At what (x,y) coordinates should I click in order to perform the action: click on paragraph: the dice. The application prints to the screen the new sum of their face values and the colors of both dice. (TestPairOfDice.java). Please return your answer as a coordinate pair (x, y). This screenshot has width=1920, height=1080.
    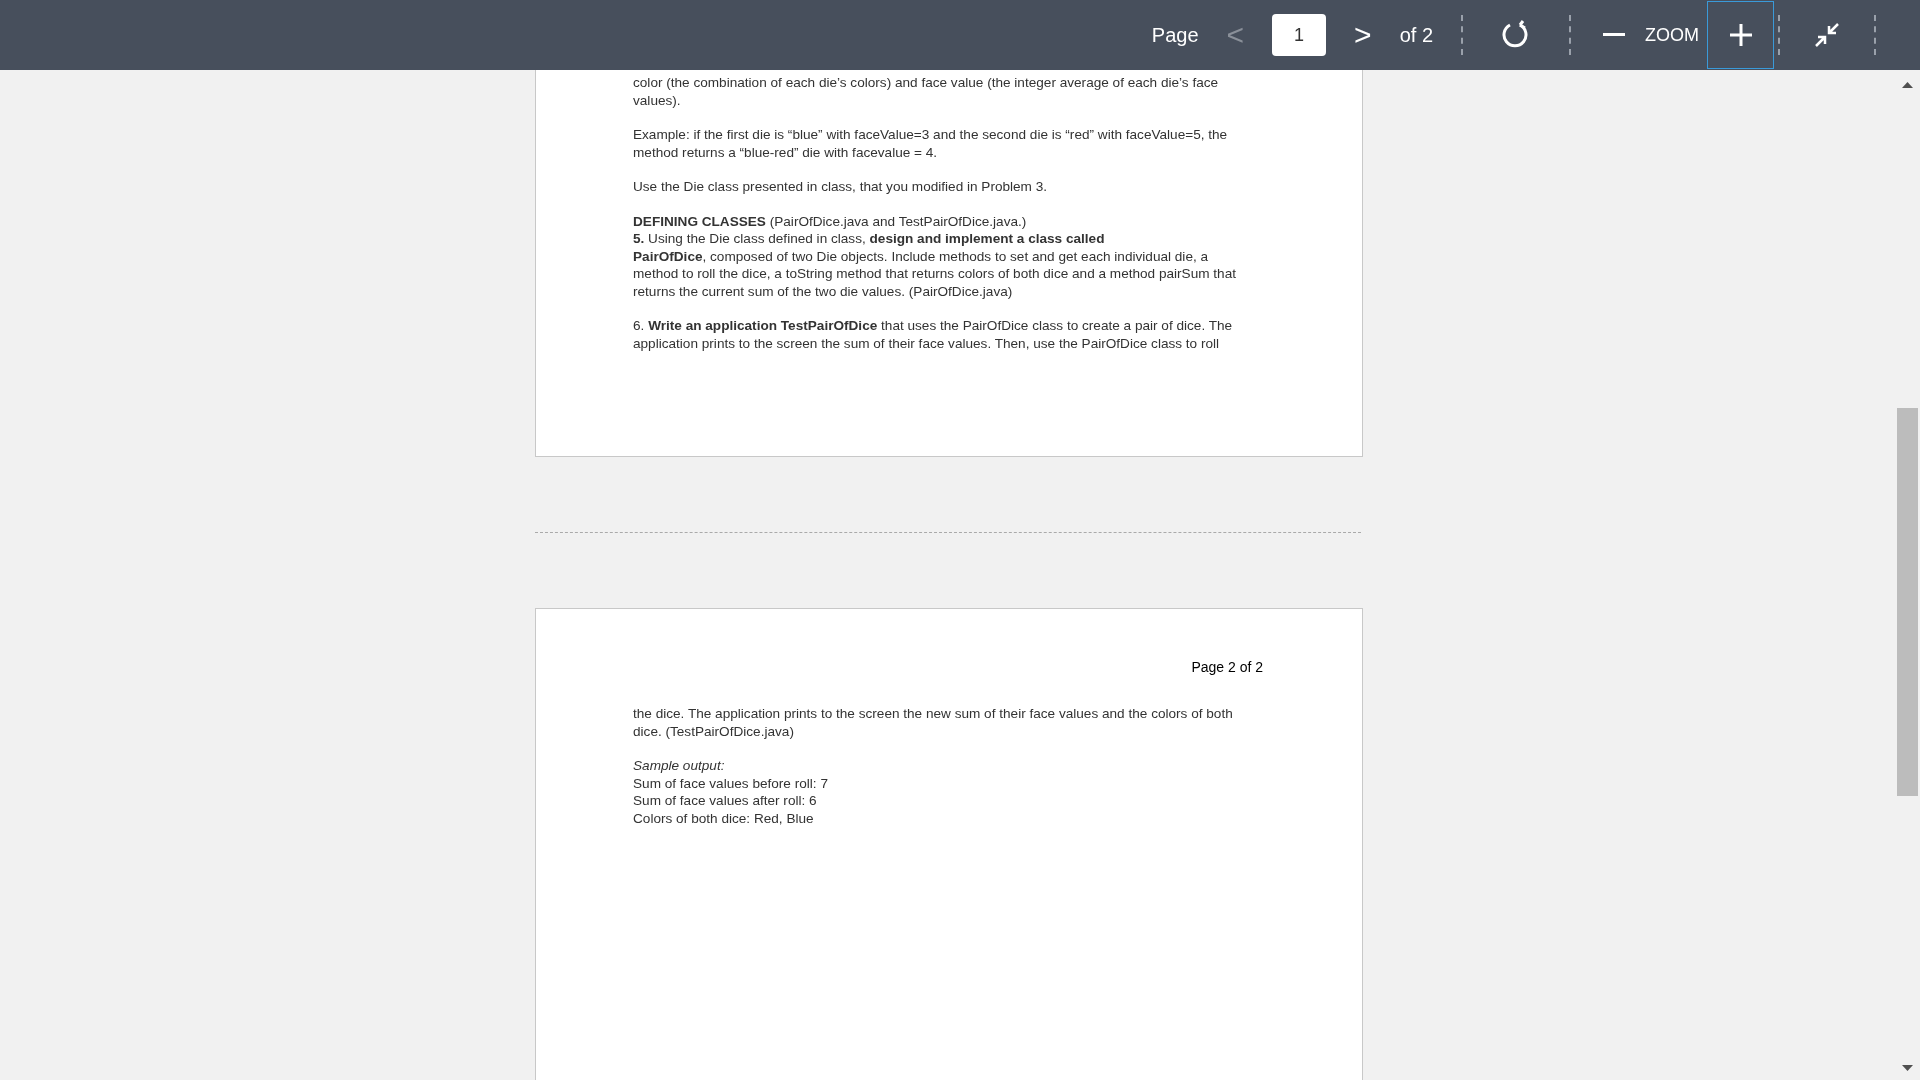
    Looking at the image, I should click on (933, 722).